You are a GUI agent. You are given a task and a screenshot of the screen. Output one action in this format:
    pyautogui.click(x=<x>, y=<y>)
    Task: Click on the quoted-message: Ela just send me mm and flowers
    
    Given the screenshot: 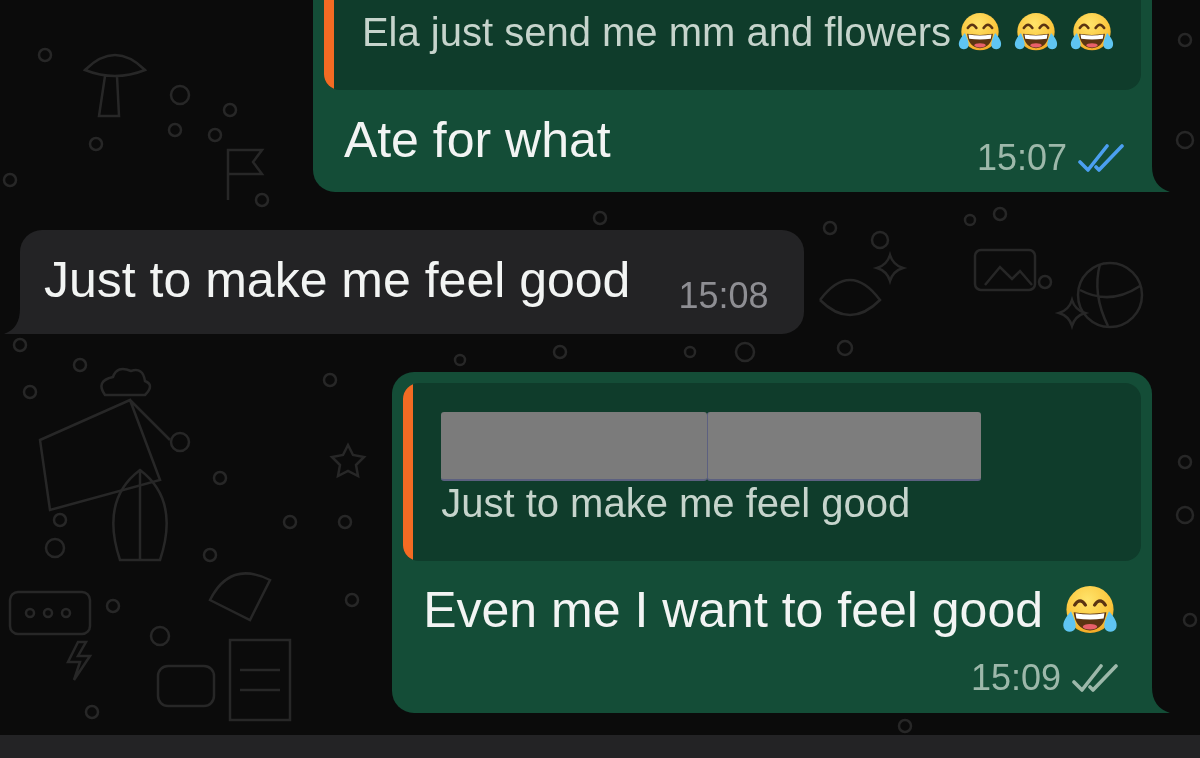 What is the action you would take?
    pyautogui.click(x=732, y=45)
    